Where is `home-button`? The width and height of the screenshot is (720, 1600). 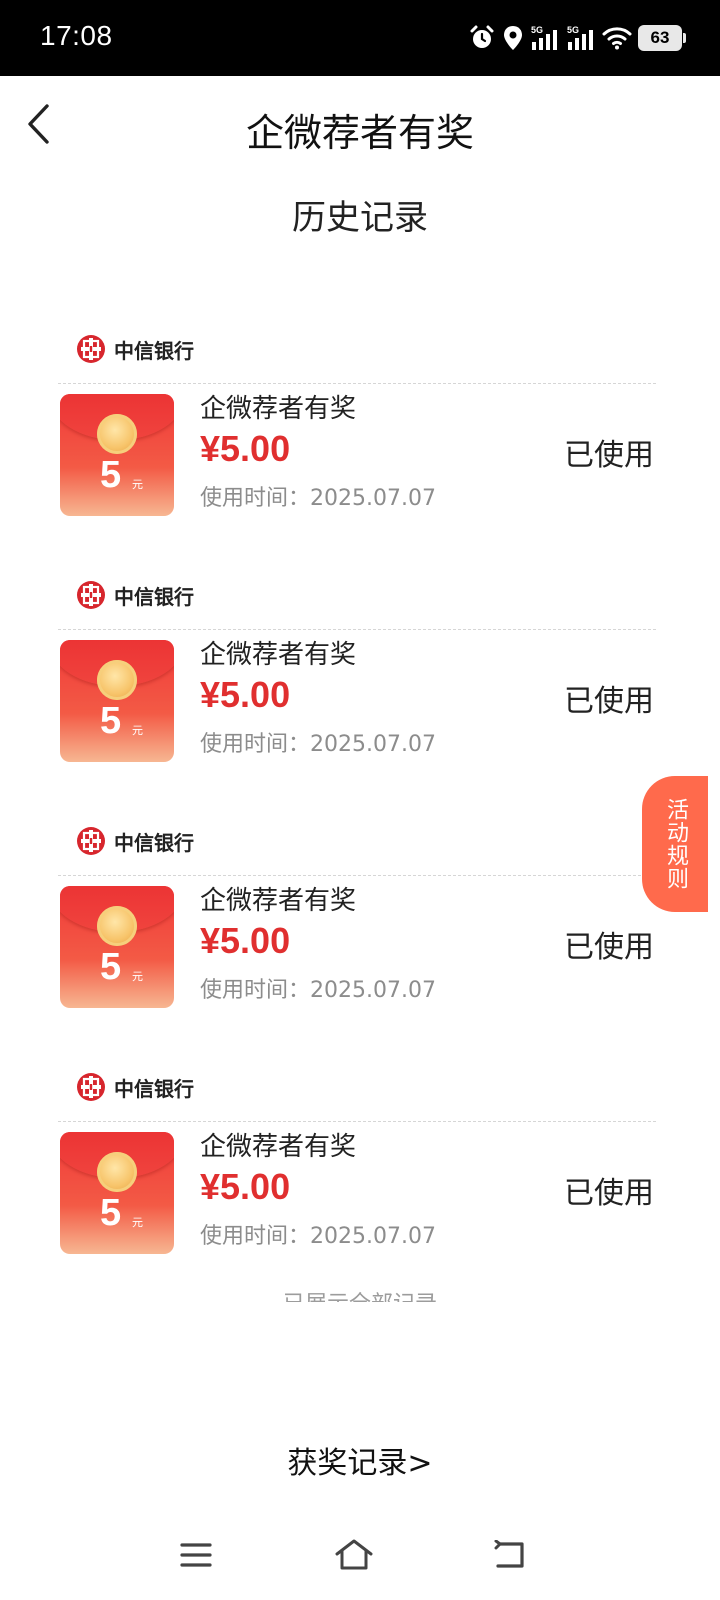
home-button is located at coordinates (354, 1555).